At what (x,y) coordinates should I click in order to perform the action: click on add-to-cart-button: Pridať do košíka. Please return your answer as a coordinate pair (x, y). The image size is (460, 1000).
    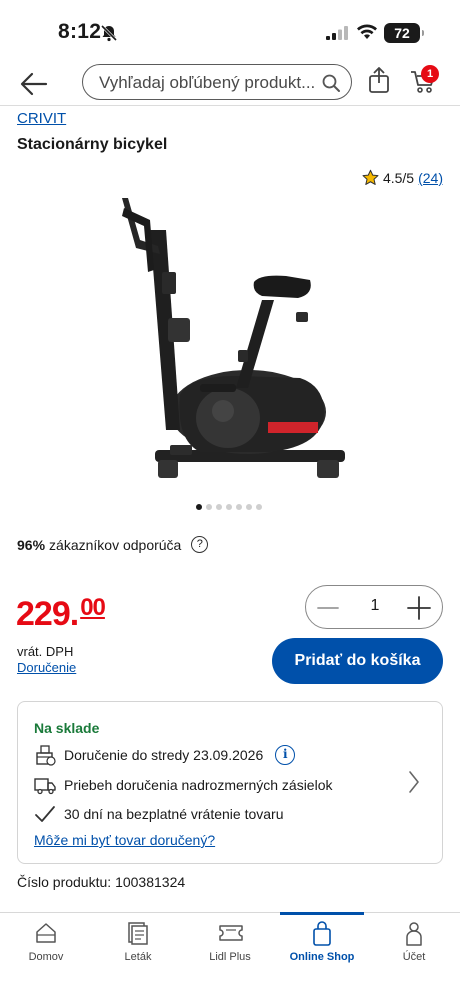
    Looking at the image, I should click on (357, 661).